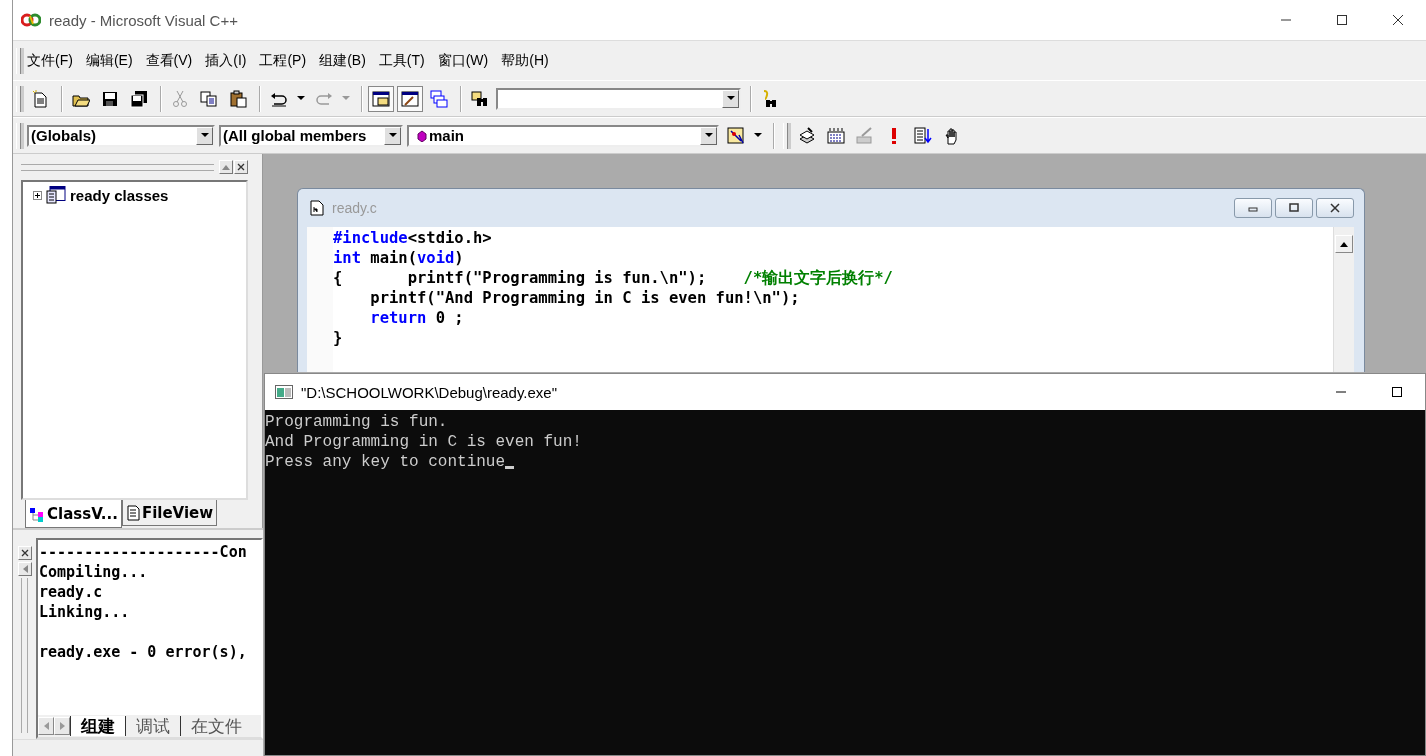 The width and height of the screenshot is (1426, 756). Describe the element at coordinates (56, 195) in the screenshot. I see `classes-icon` at that location.